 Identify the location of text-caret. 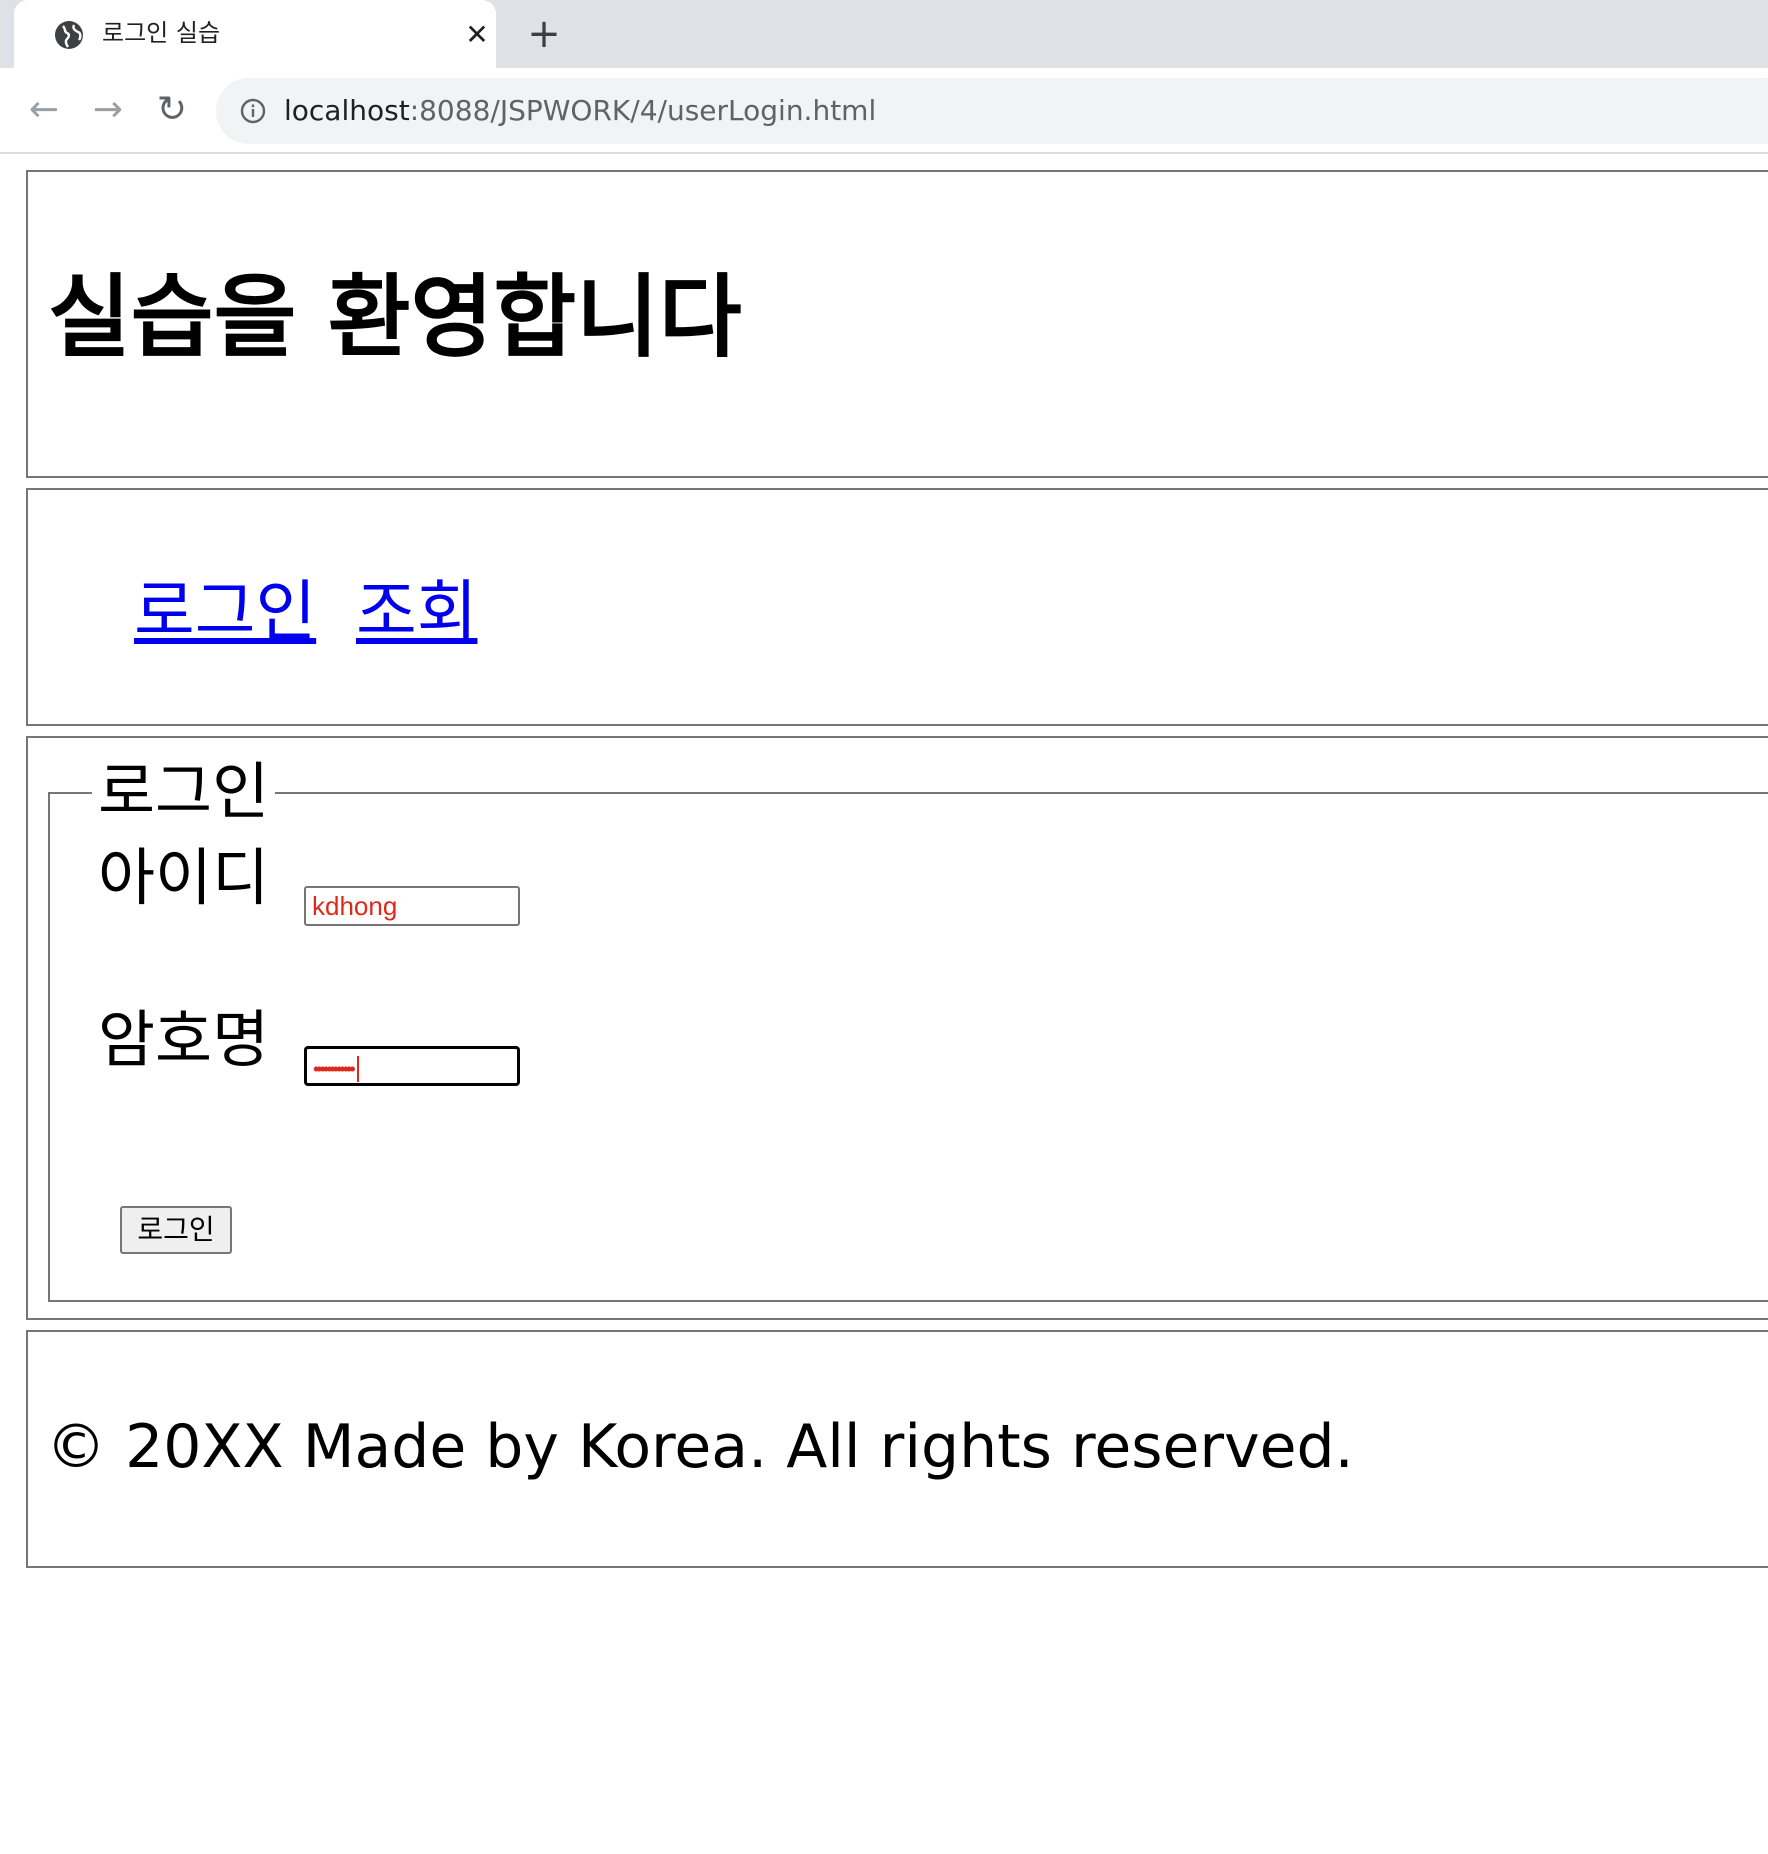
(357, 1069).